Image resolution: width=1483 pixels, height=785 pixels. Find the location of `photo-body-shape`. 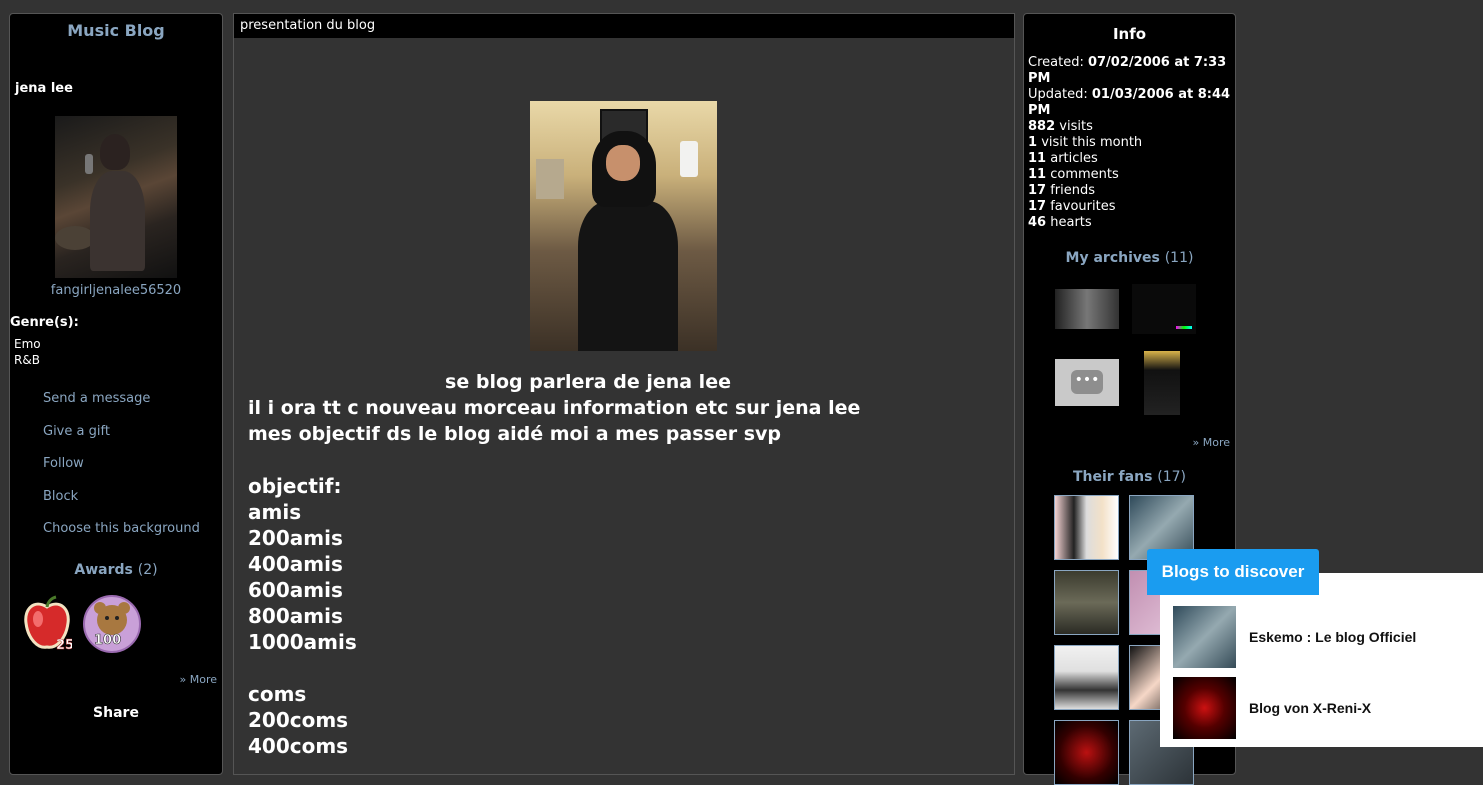

photo-body-shape is located at coordinates (628, 276).